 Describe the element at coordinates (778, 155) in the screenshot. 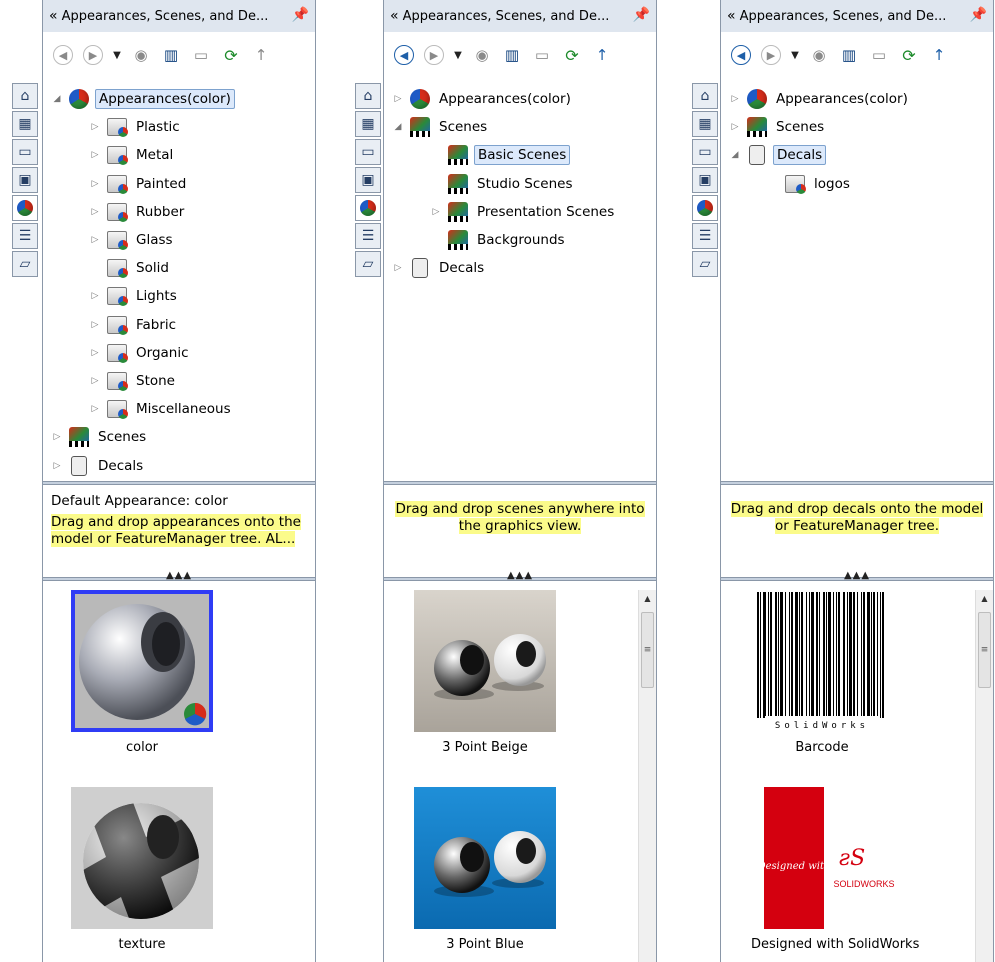

I see `tree-item: ◢ Decals` at that location.